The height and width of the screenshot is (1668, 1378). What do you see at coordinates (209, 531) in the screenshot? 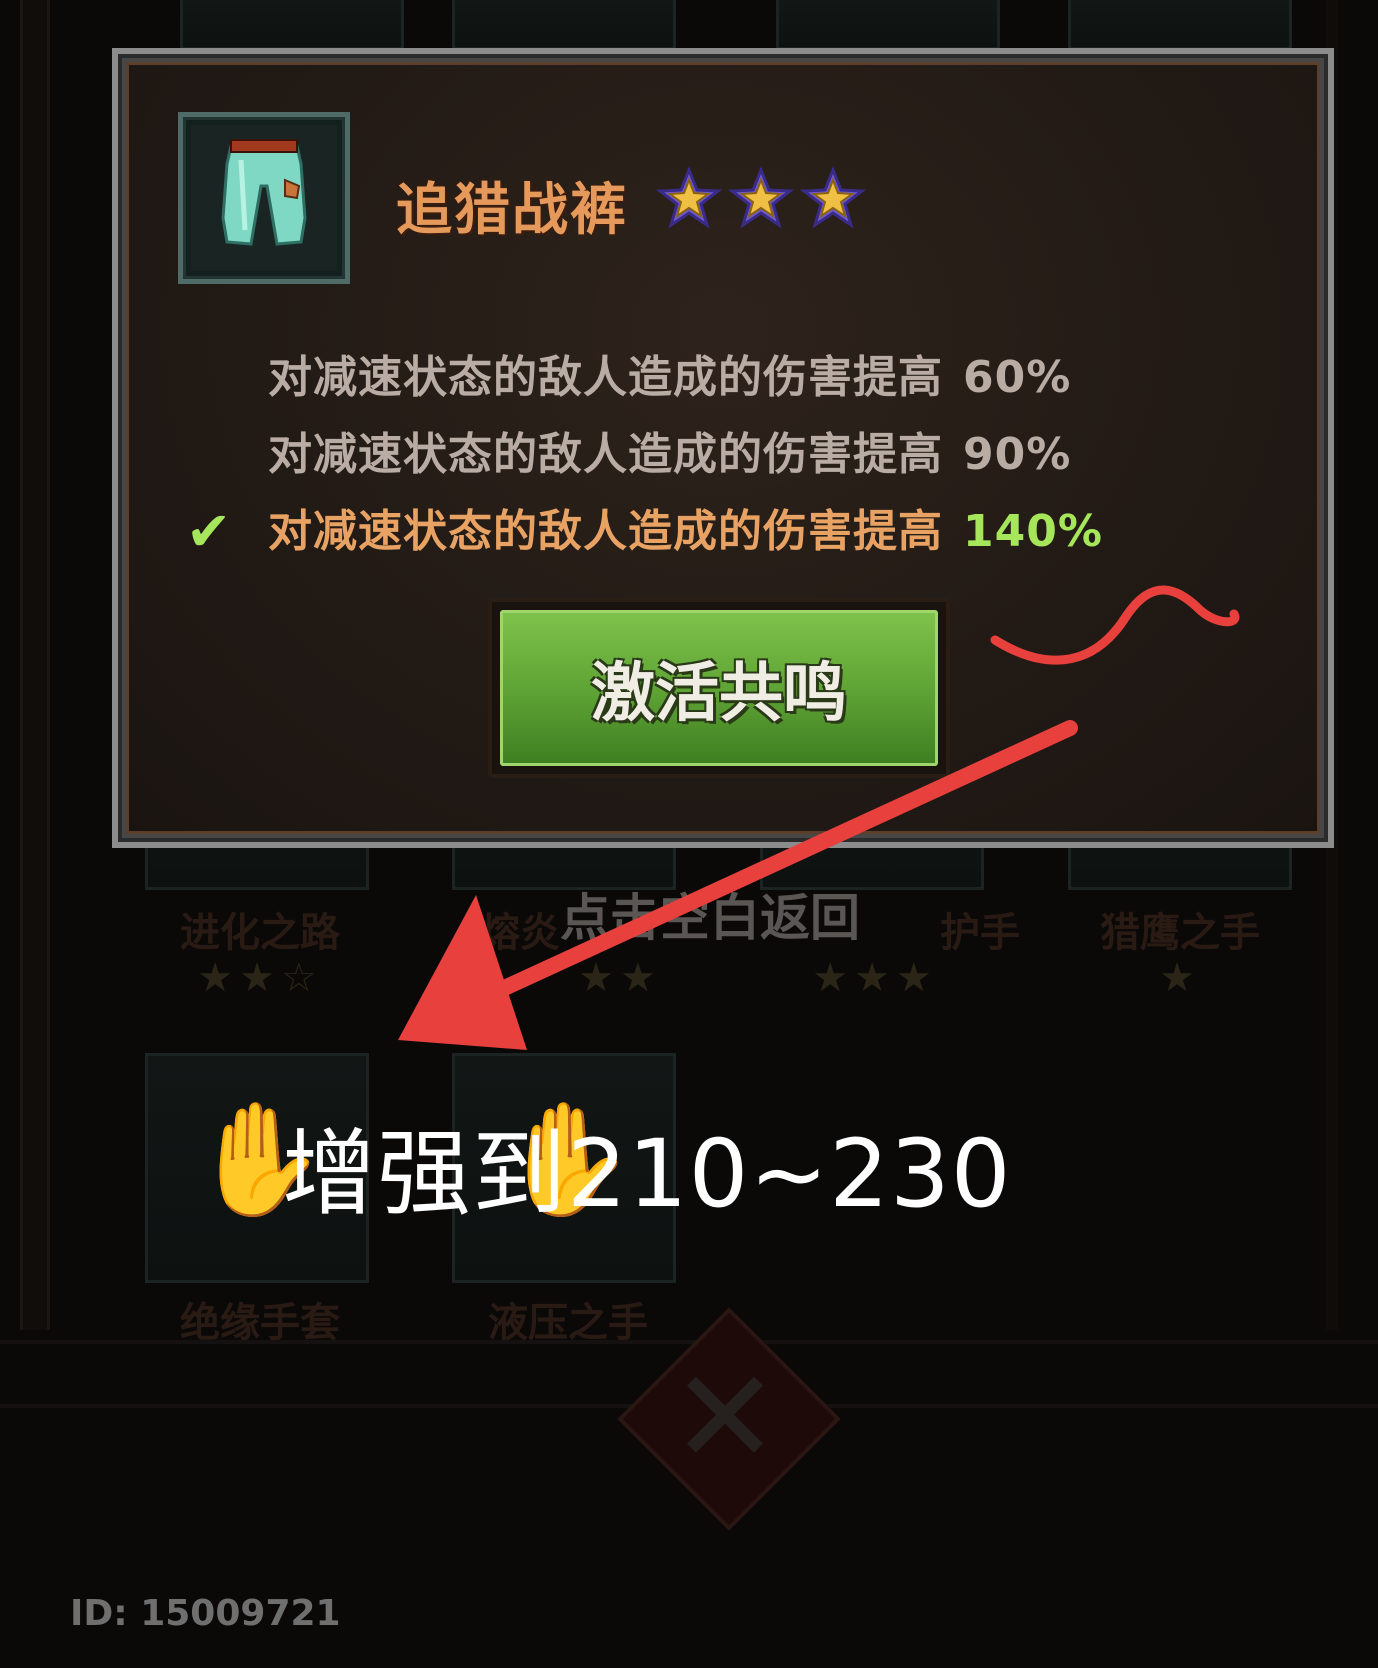
I see `checkmark-icon: ✔` at bounding box center [209, 531].